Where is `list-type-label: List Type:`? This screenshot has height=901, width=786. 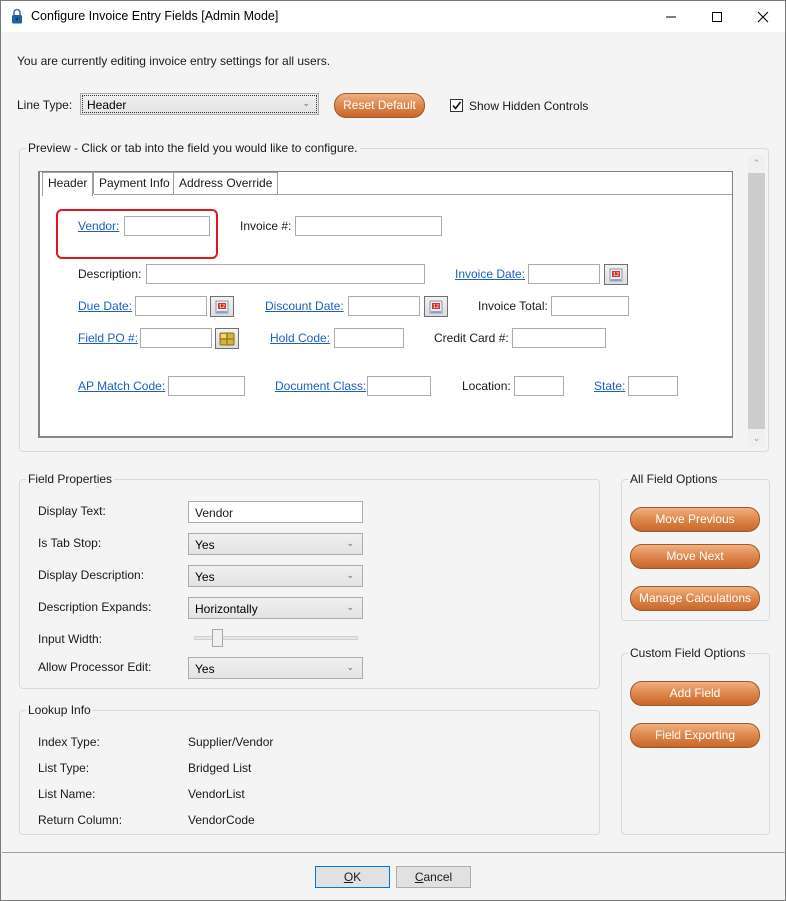 list-type-label: List Type: is located at coordinates (64, 768).